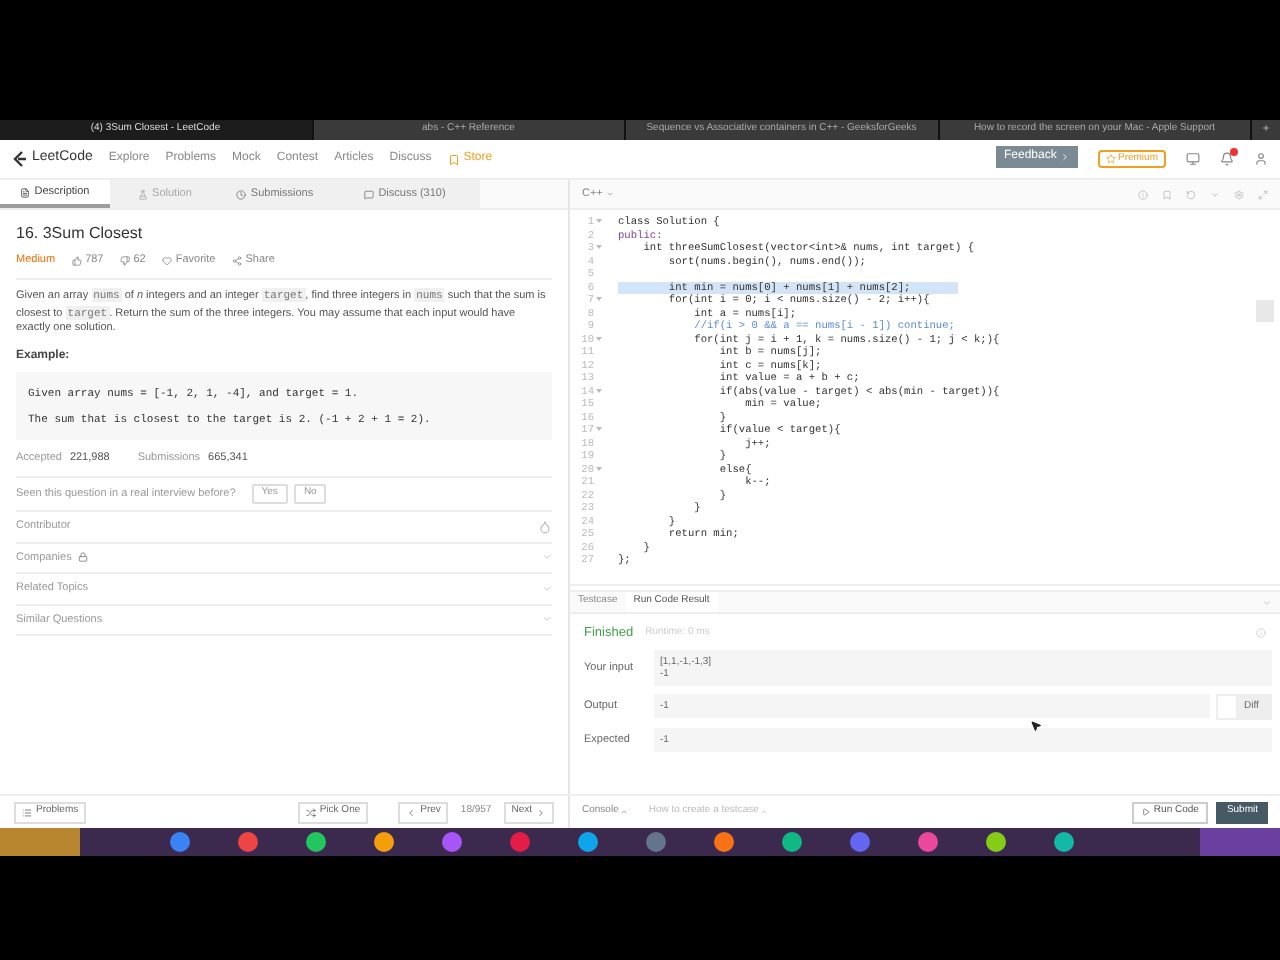 The height and width of the screenshot is (960, 1280). Describe the element at coordinates (241, 194) in the screenshot. I see `clock-icon` at that location.